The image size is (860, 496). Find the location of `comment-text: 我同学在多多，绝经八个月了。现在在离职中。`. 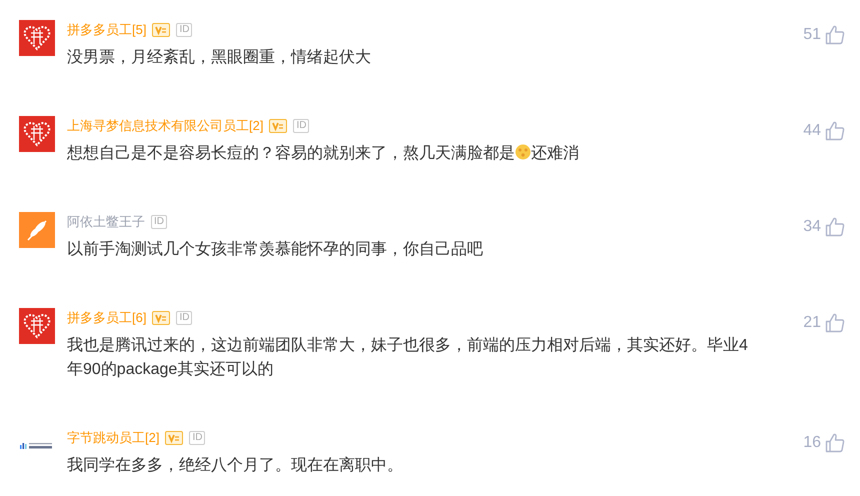

comment-text: 我同学在多多，绝经八个月了。现在在离职中。 is located at coordinates (235, 465).